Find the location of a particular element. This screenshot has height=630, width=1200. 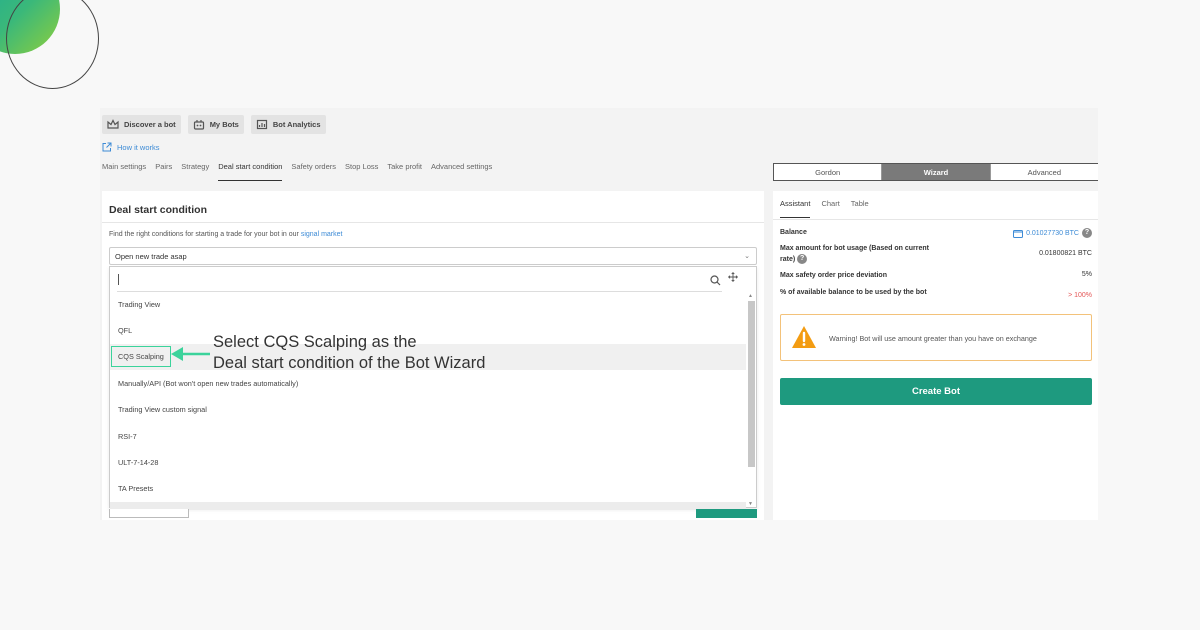

option-trading-view-custom: Trading View custom signal is located at coordinates (428, 410).